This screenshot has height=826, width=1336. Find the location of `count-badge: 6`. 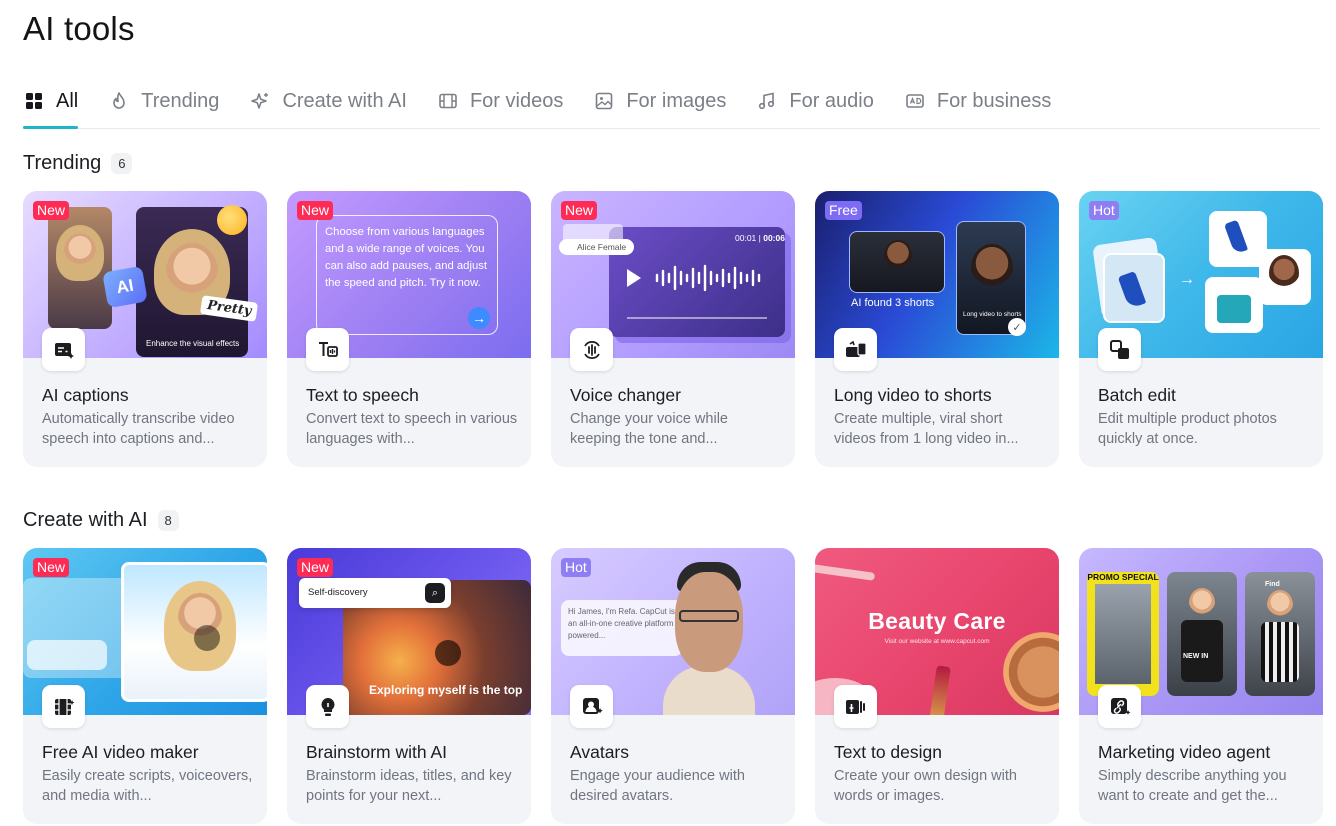

count-badge: 6 is located at coordinates (122, 163).